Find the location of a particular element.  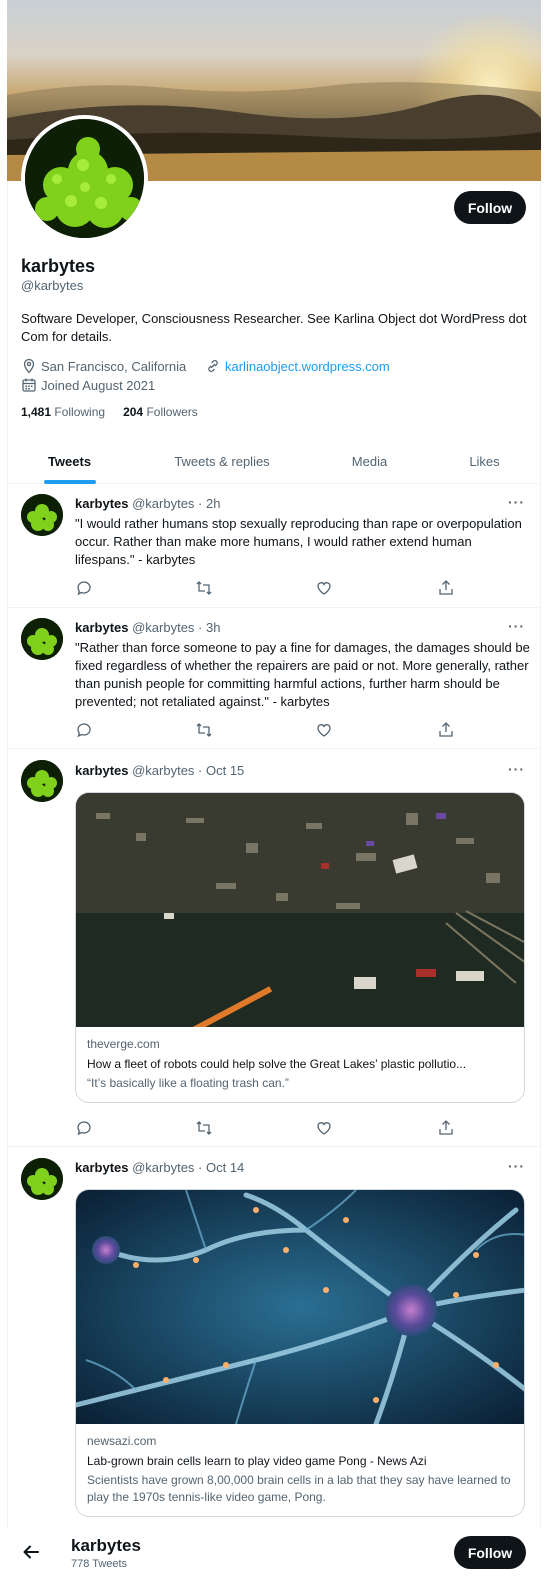

website-link: karlinaobject.wordpress.com is located at coordinates (307, 366).